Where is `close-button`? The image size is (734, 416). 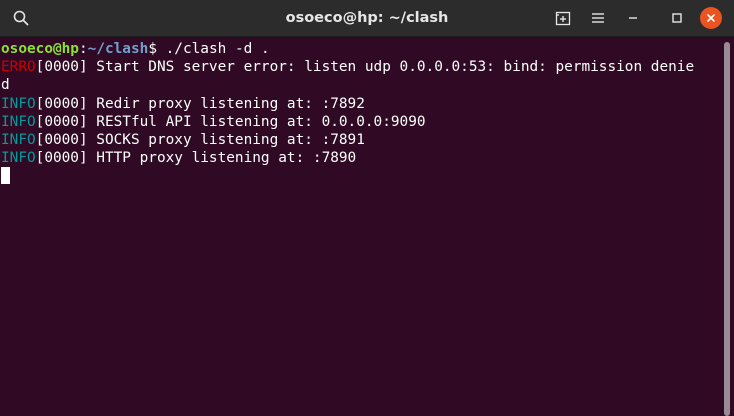 close-button is located at coordinates (711, 18).